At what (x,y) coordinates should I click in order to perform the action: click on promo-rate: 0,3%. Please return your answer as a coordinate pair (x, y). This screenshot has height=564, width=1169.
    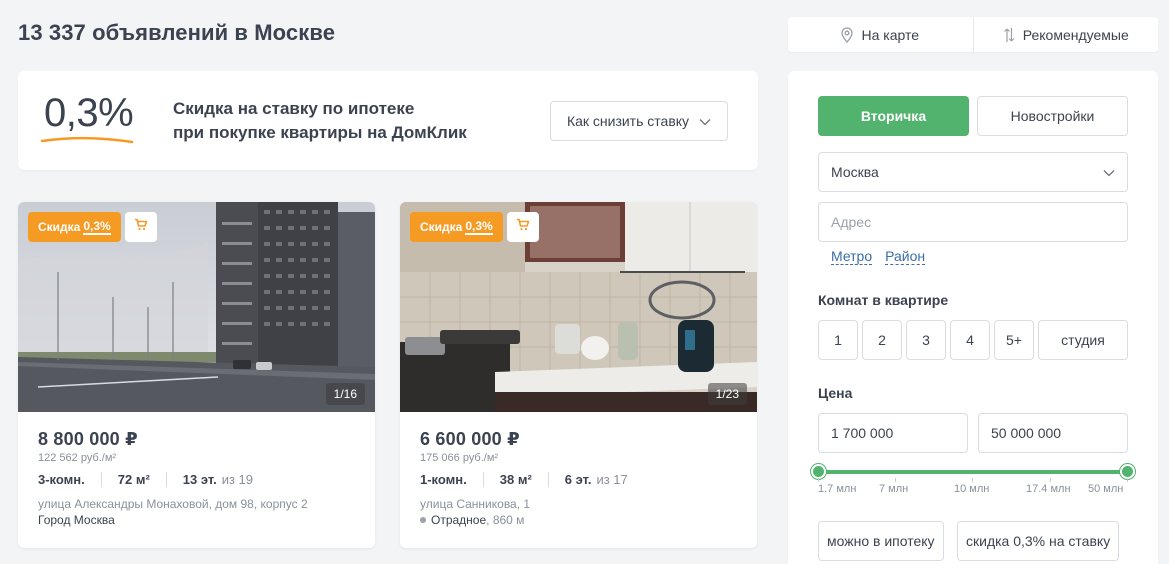
    Looking at the image, I should click on (89, 113).